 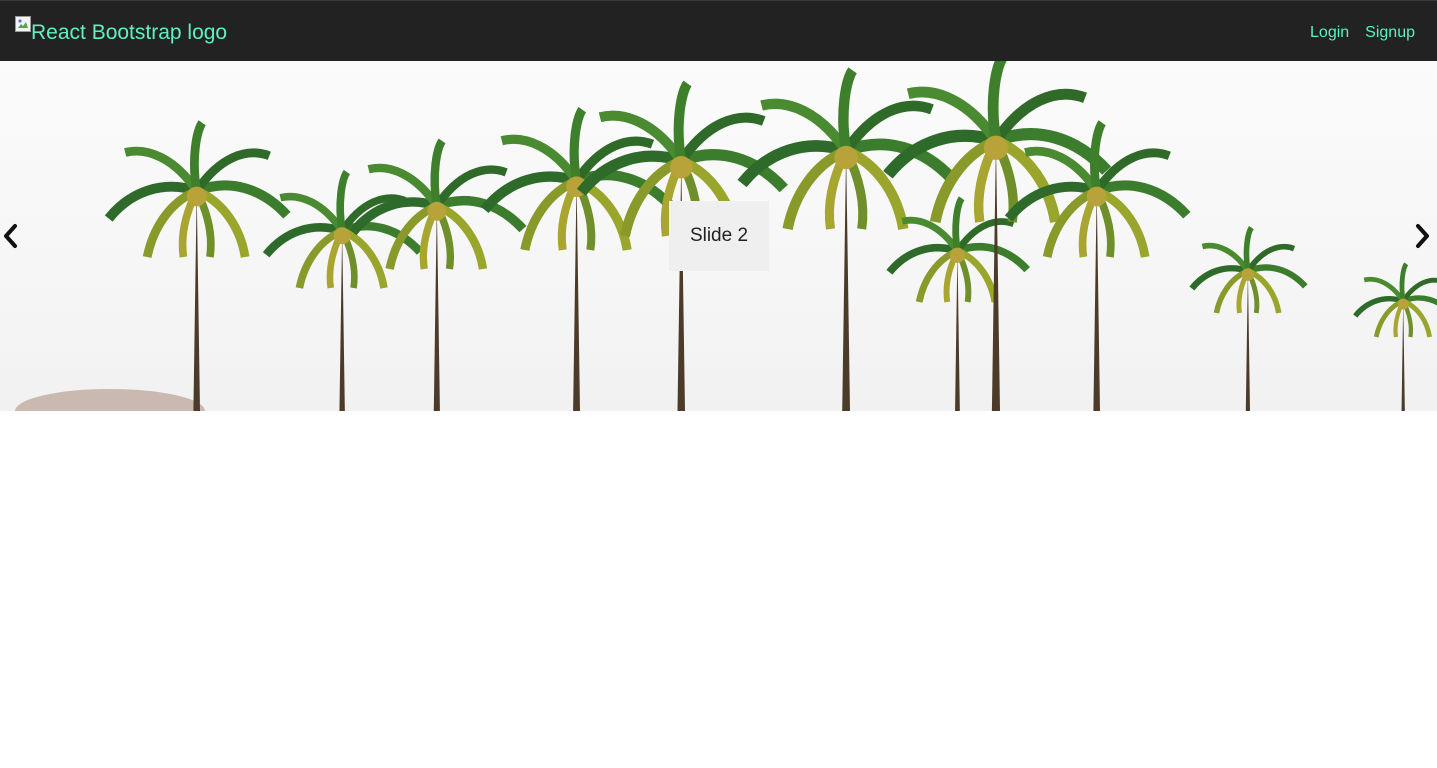 What do you see at coordinates (718, 30) in the screenshot?
I see `top-navbar: React Bootstrap logo Login Signup` at bounding box center [718, 30].